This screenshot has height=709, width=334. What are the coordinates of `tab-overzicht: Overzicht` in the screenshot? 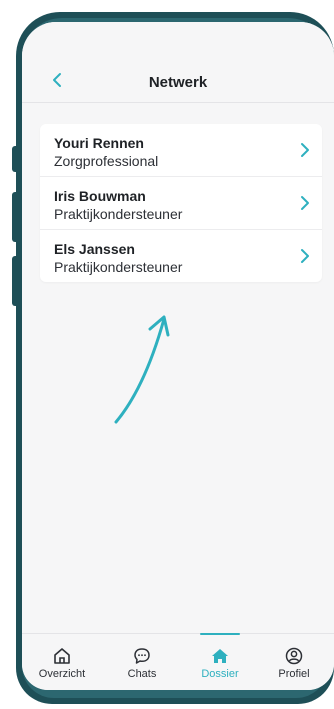 It's located at (62, 662).